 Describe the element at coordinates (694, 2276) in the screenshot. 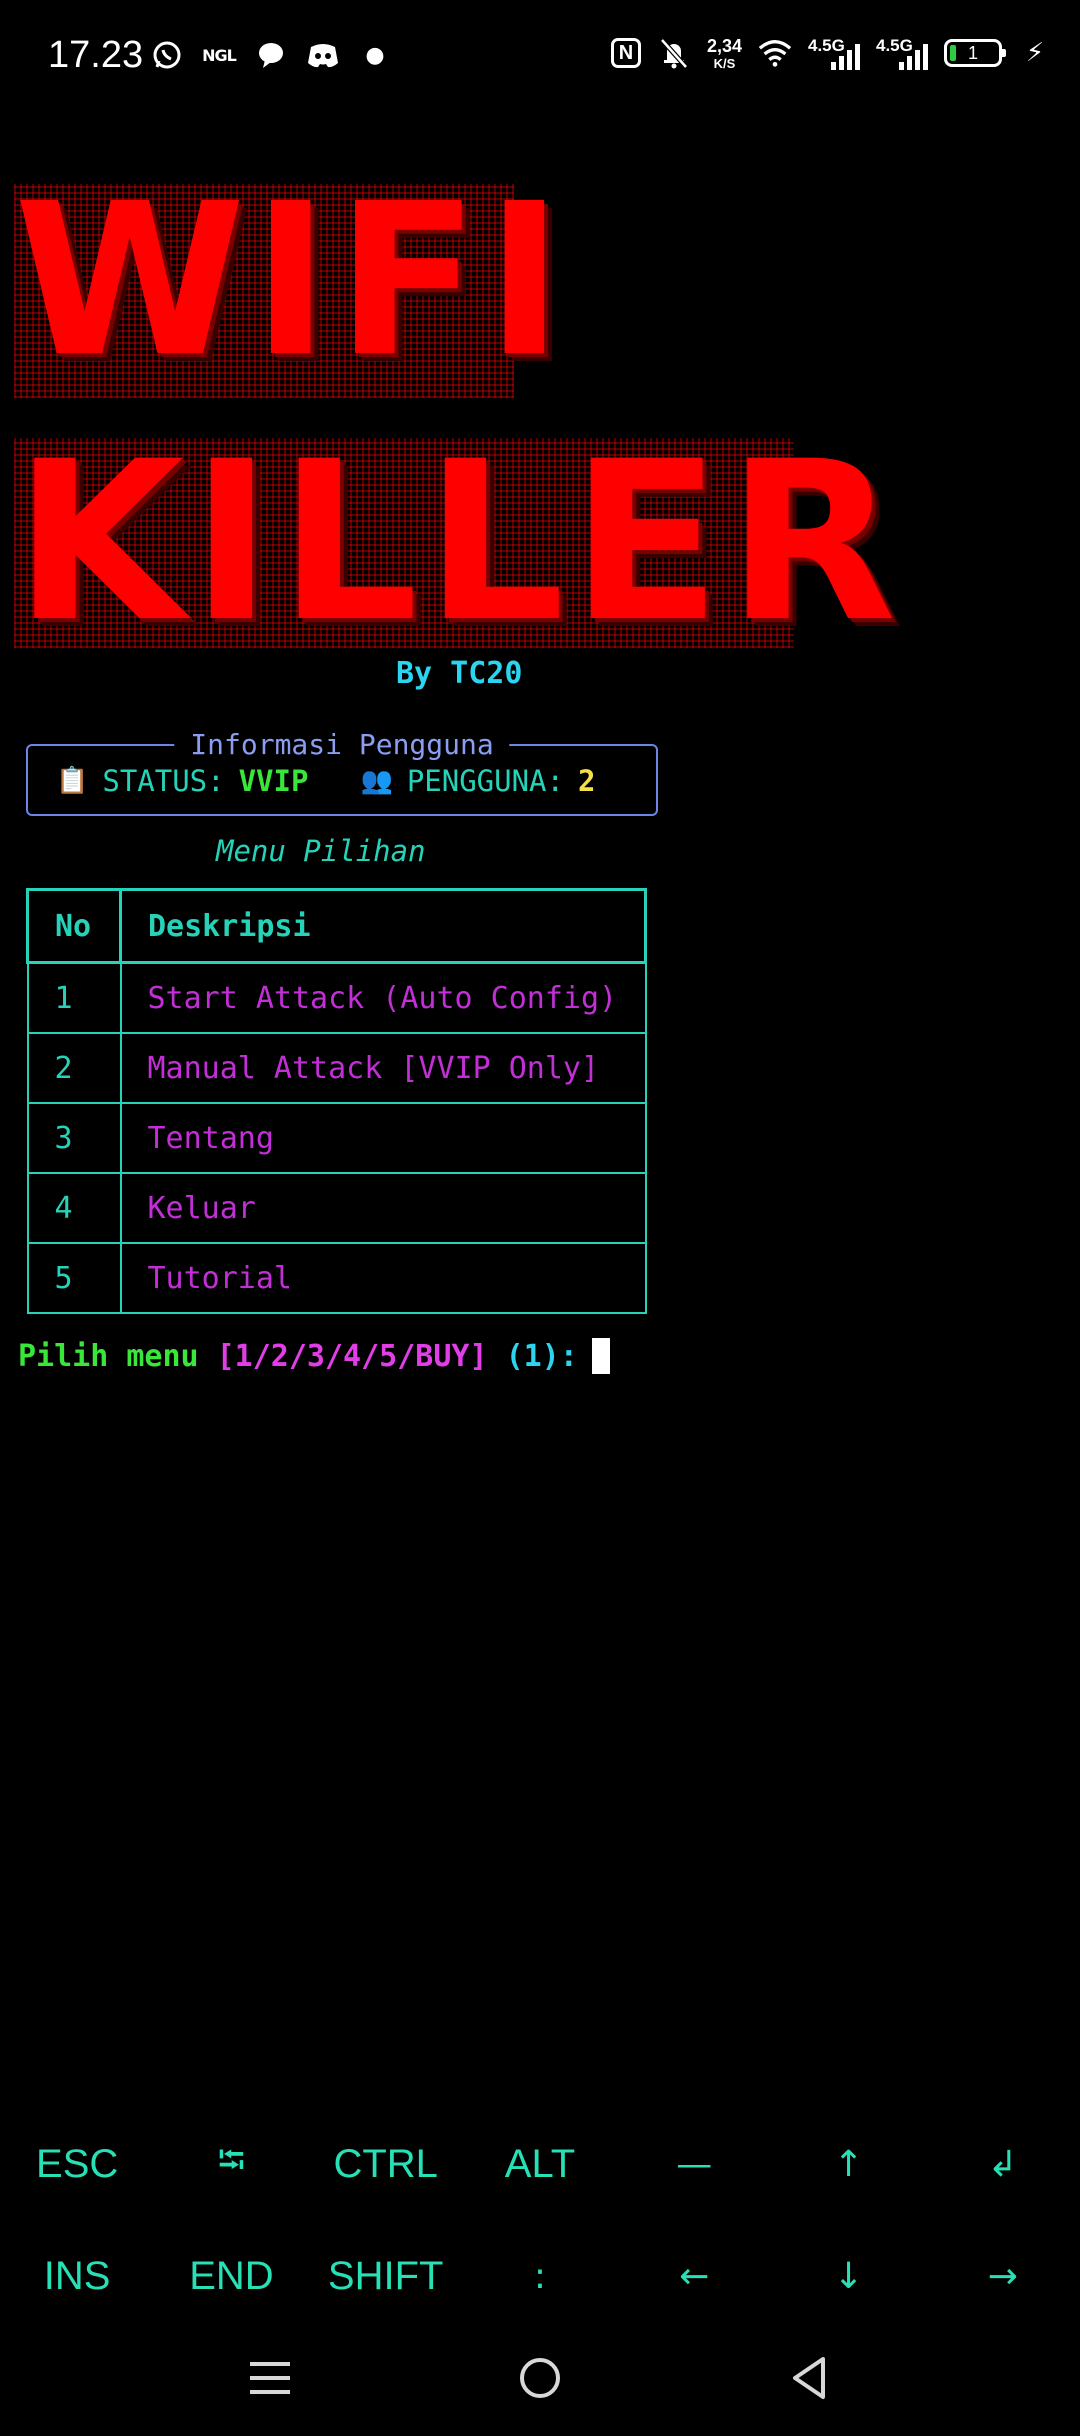

I see `arrow-left-key: ←` at that location.